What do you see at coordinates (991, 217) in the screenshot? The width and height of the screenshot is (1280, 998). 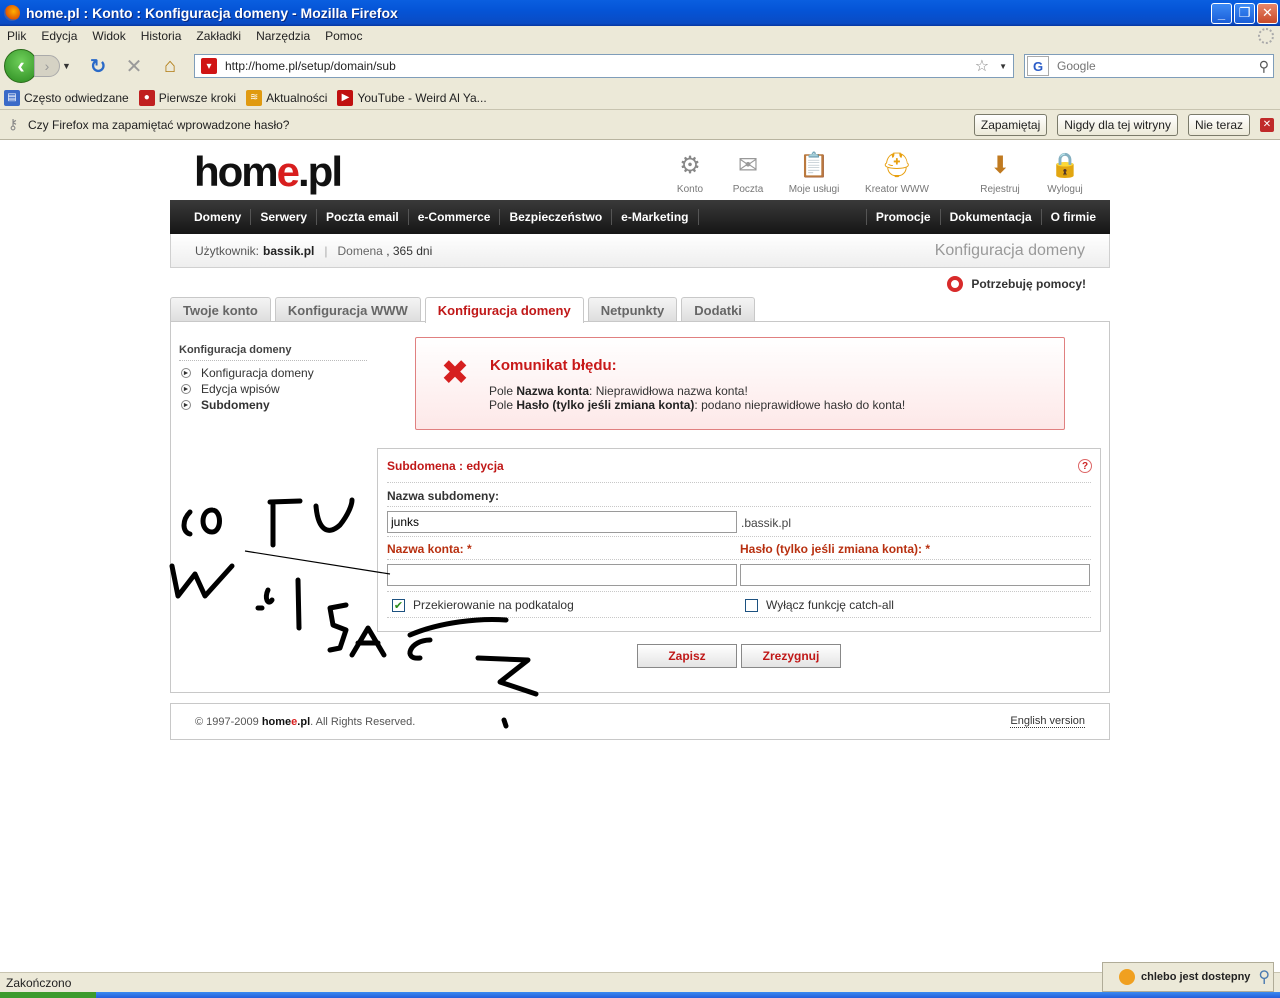 I see `nav-dokumentacja: Dokumentacja` at bounding box center [991, 217].